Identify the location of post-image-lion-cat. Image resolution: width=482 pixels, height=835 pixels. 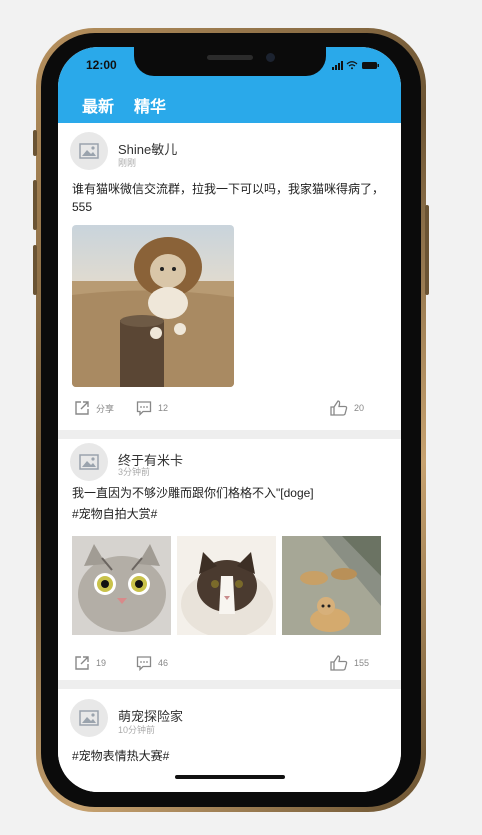
(153, 306).